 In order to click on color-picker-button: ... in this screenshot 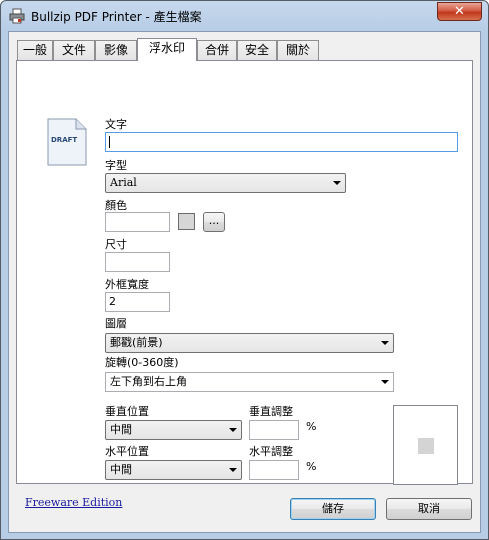, I will do `click(214, 222)`.